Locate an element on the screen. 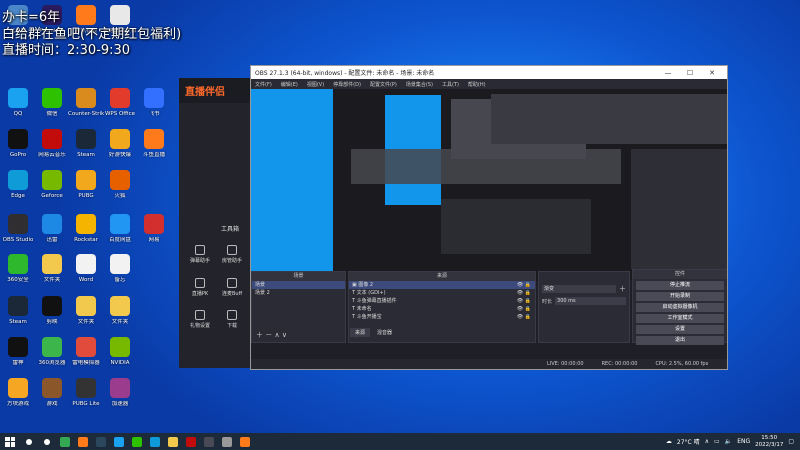 The height and width of the screenshot is (450, 800). desktop-icon: OBS Studio is located at coordinates (18, 229).